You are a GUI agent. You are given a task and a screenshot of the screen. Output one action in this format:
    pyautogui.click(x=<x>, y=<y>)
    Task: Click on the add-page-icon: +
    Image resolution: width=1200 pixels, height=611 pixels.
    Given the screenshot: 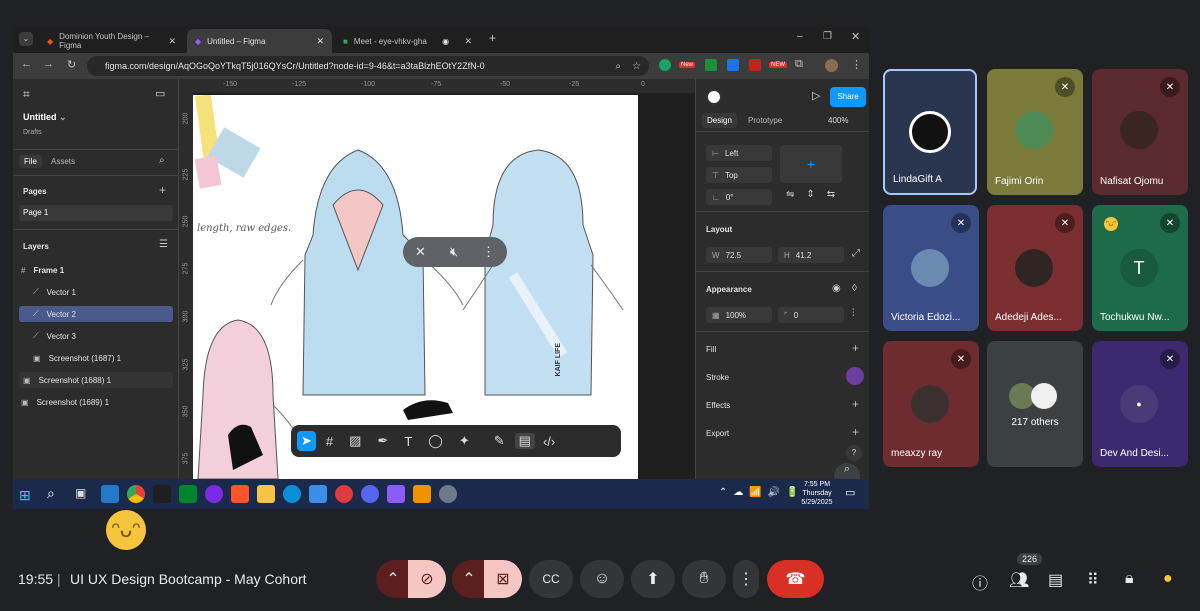 What is the action you would take?
    pyautogui.click(x=162, y=190)
    